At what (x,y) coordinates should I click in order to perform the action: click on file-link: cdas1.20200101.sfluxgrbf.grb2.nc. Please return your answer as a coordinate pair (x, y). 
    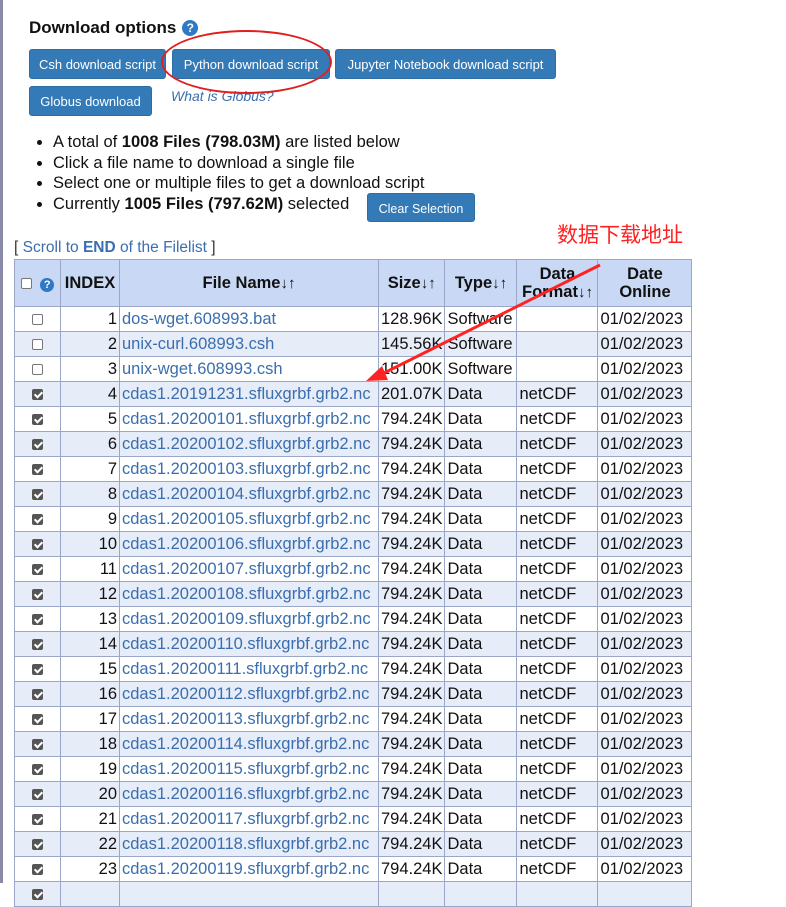
    Looking at the image, I should click on (246, 419).